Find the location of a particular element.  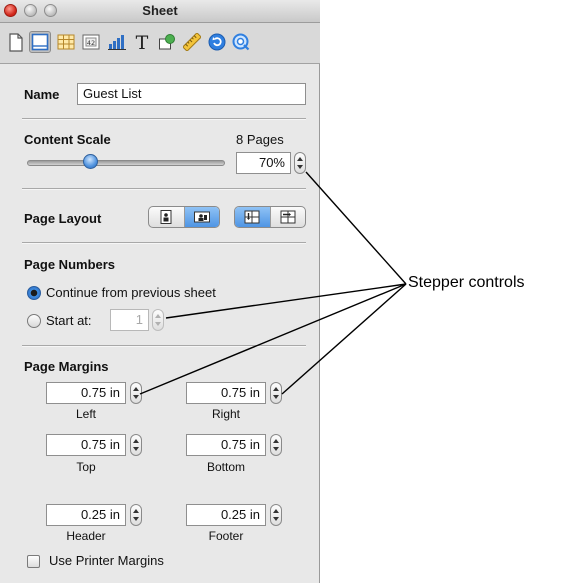

stepper-controls-annotation: Stepper controls is located at coordinates (466, 282).